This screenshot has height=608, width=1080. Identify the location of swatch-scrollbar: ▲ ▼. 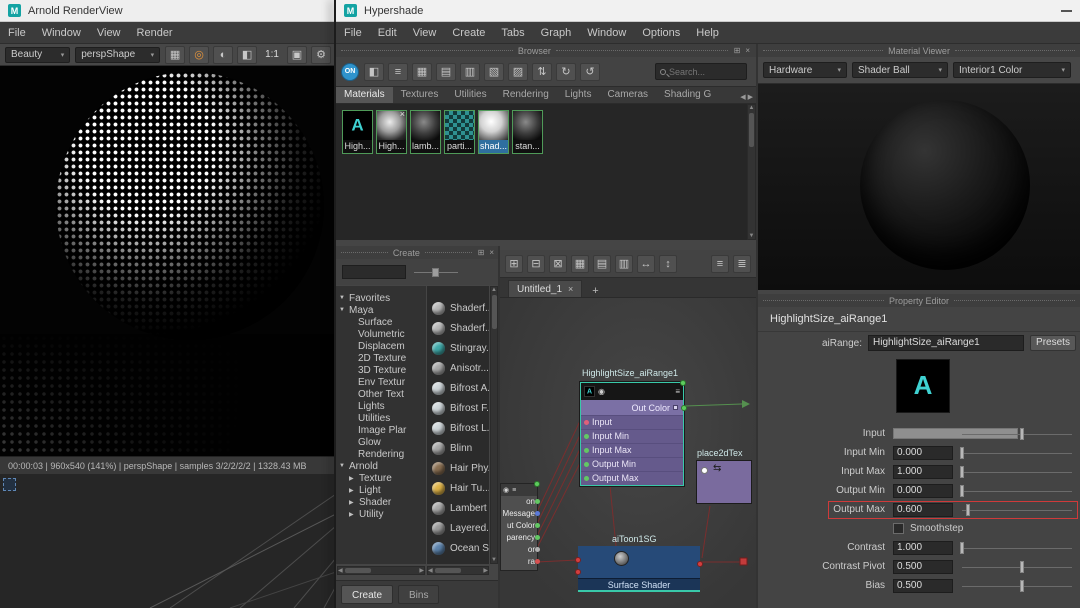
(751, 172).